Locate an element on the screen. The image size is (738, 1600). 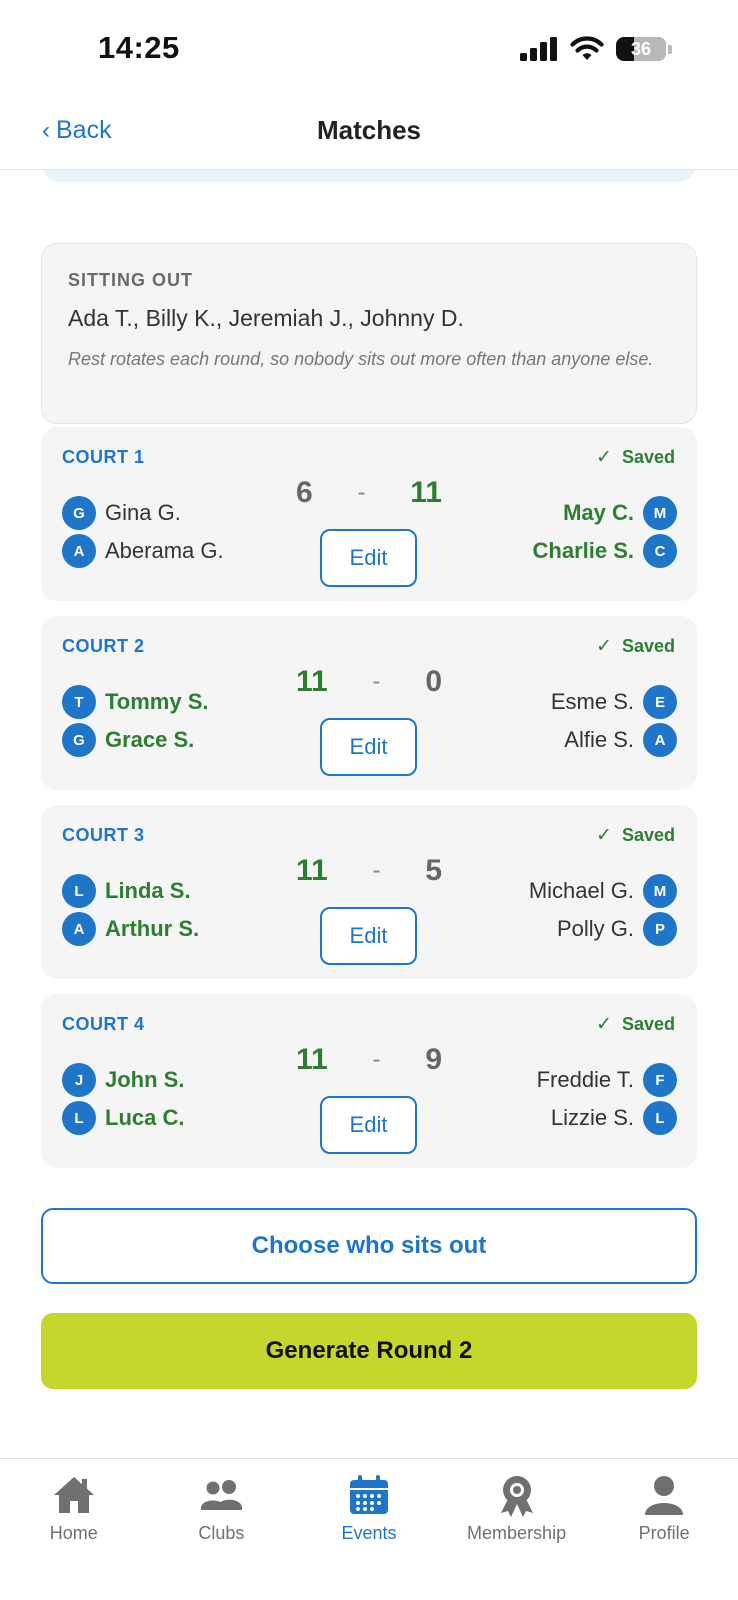
player-name: Charlie S. is located at coordinates (583, 550).